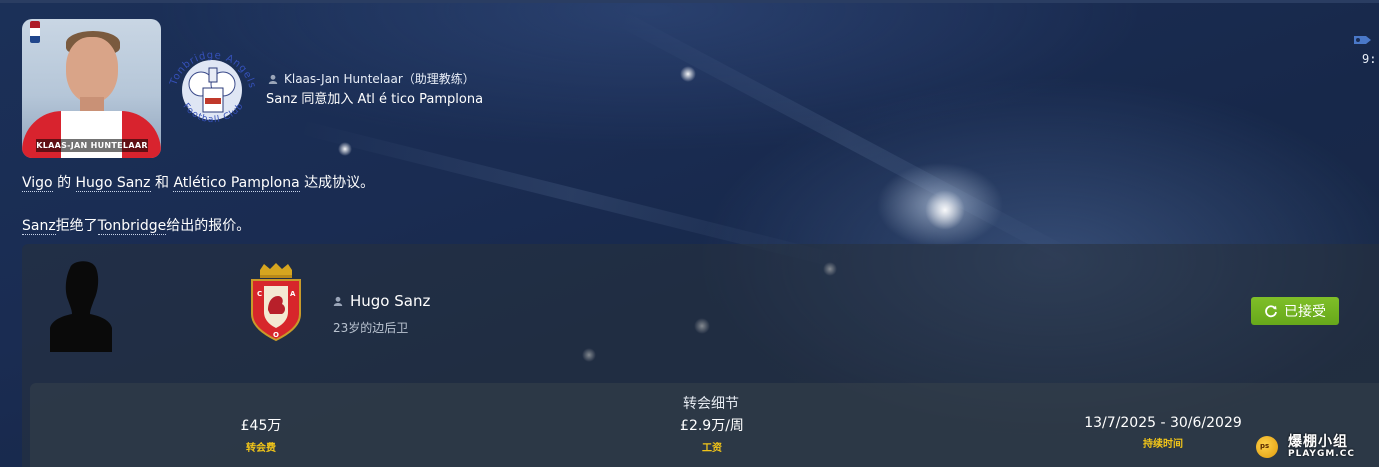  I want to click on news-time: 9:, so click(1369, 59).